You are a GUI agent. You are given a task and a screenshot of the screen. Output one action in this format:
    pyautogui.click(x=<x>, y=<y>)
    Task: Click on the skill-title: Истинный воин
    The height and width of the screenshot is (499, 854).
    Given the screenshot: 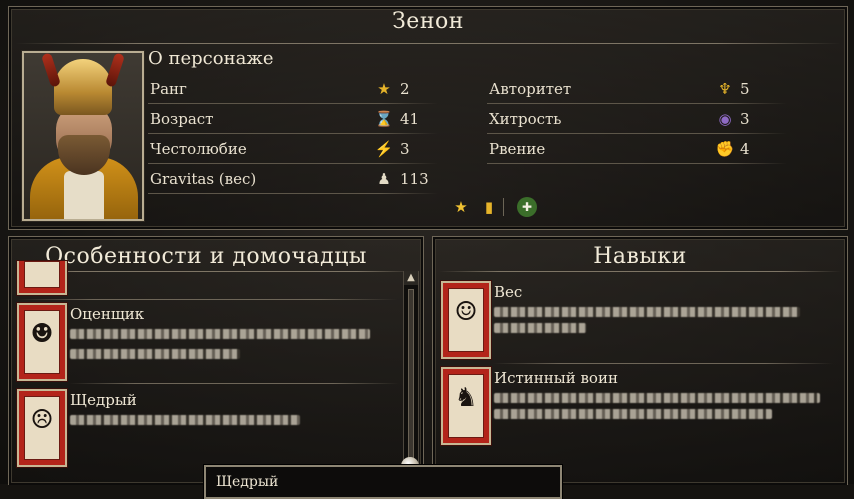 What is the action you would take?
    pyautogui.click(x=556, y=378)
    